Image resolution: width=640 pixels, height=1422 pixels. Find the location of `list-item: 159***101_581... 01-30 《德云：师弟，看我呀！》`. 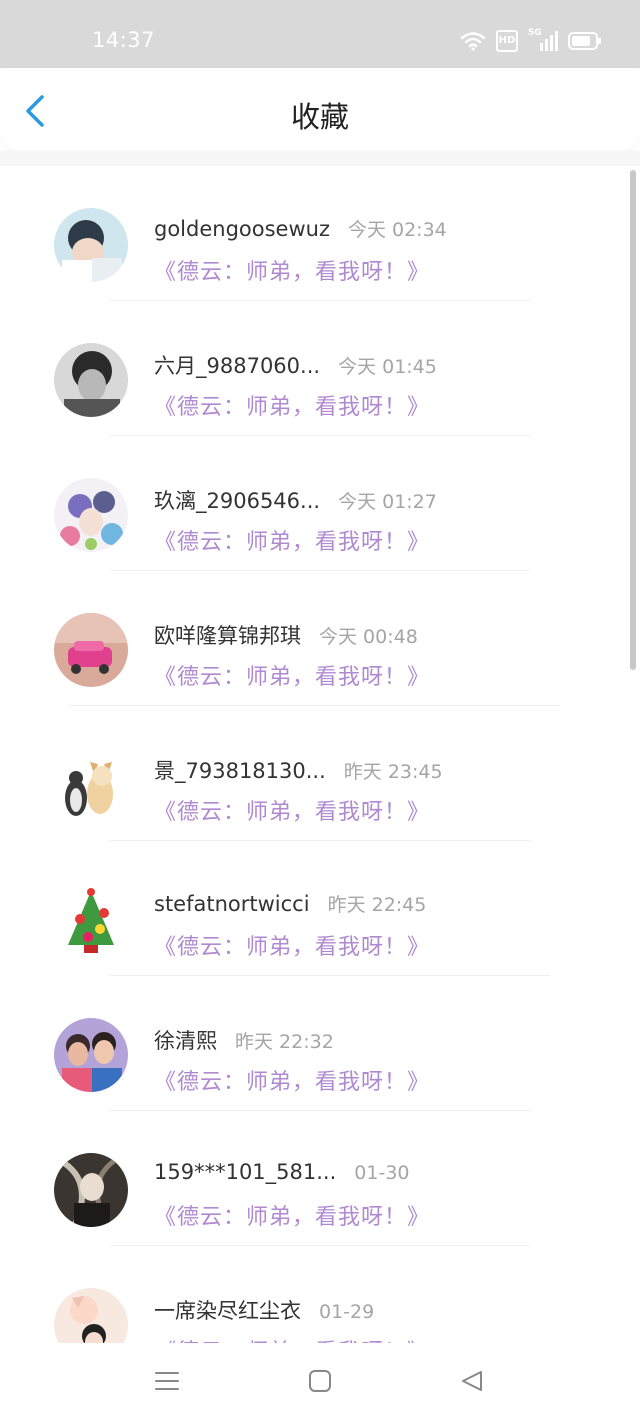

list-item: 159***101_581... 01-30 《德云：师弟，看我呀！》 is located at coordinates (320, 1178).